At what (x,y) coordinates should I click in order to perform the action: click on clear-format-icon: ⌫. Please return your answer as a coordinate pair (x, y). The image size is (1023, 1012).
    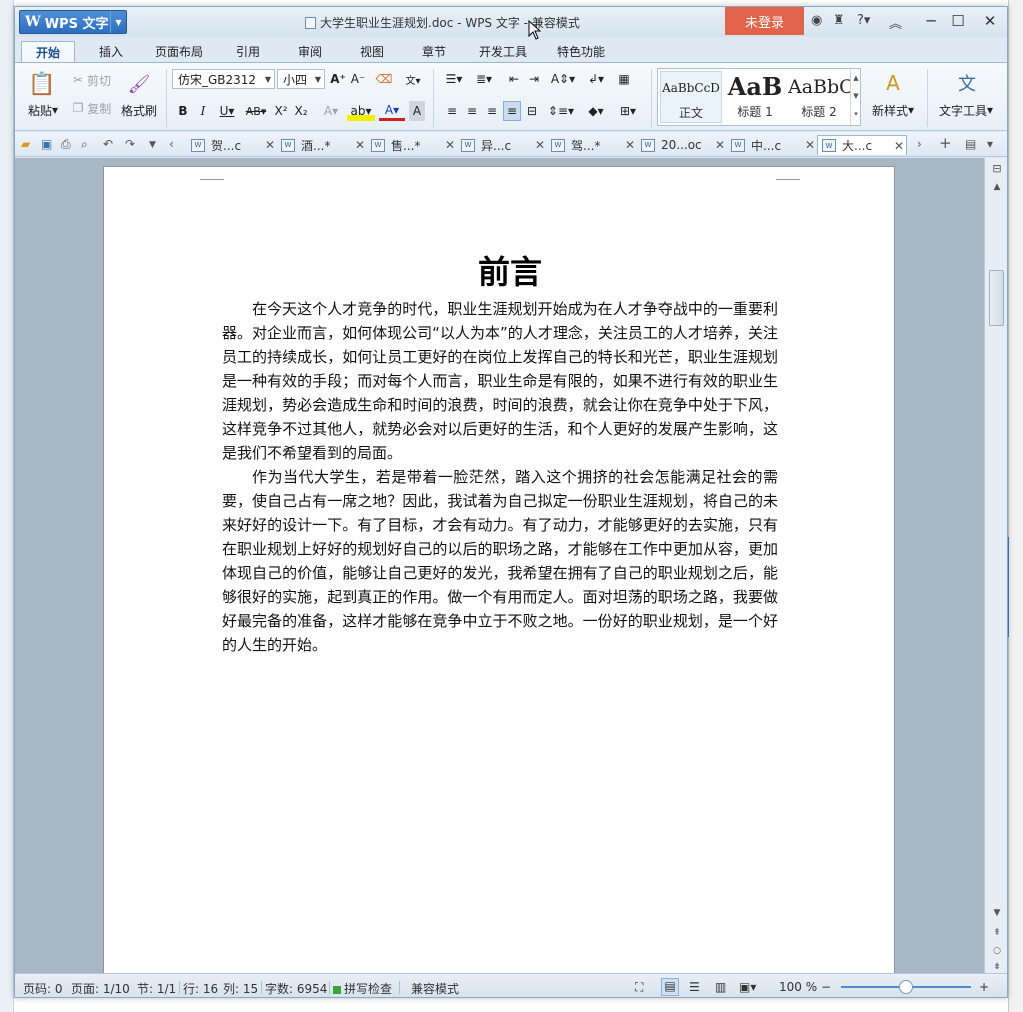
    Looking at the image, I should click on (384, 79).